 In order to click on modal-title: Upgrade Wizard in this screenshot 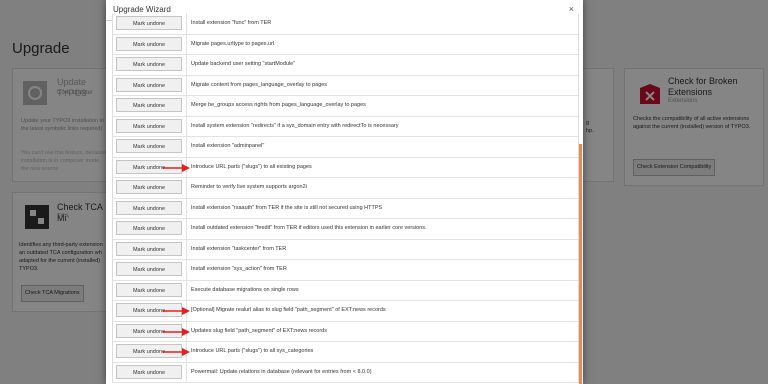, I will do `click(142, 9)`.